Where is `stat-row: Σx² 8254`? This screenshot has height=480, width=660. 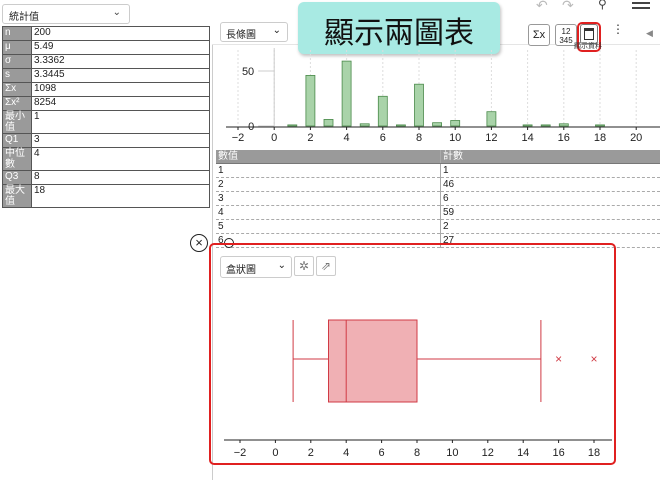 stat-row: Σx² 8254 is located at coordinates (106, 103).